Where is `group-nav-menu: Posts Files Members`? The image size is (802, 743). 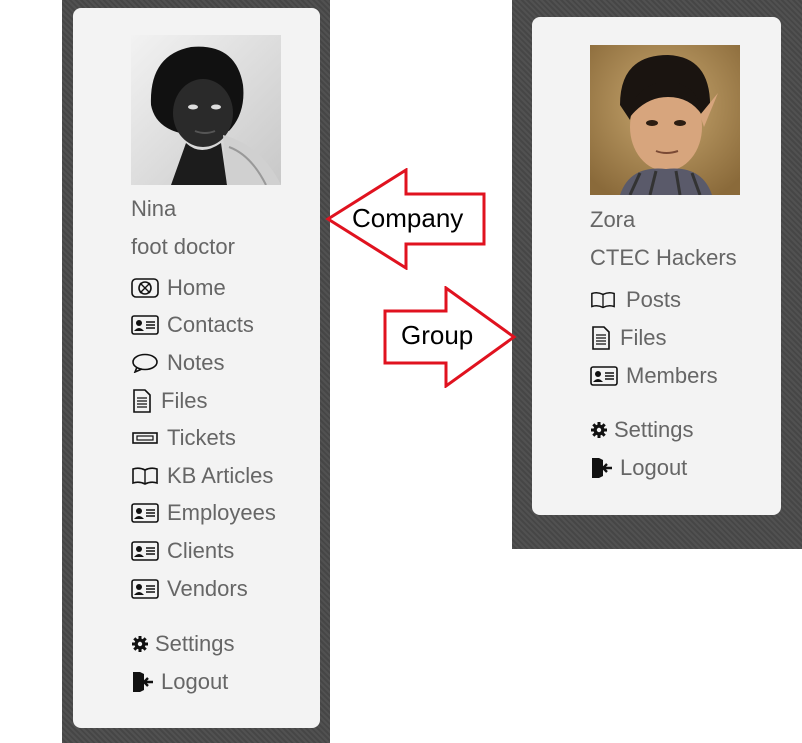
group-nav-menu: Posts Files Members is located at coordinates (654, 338).